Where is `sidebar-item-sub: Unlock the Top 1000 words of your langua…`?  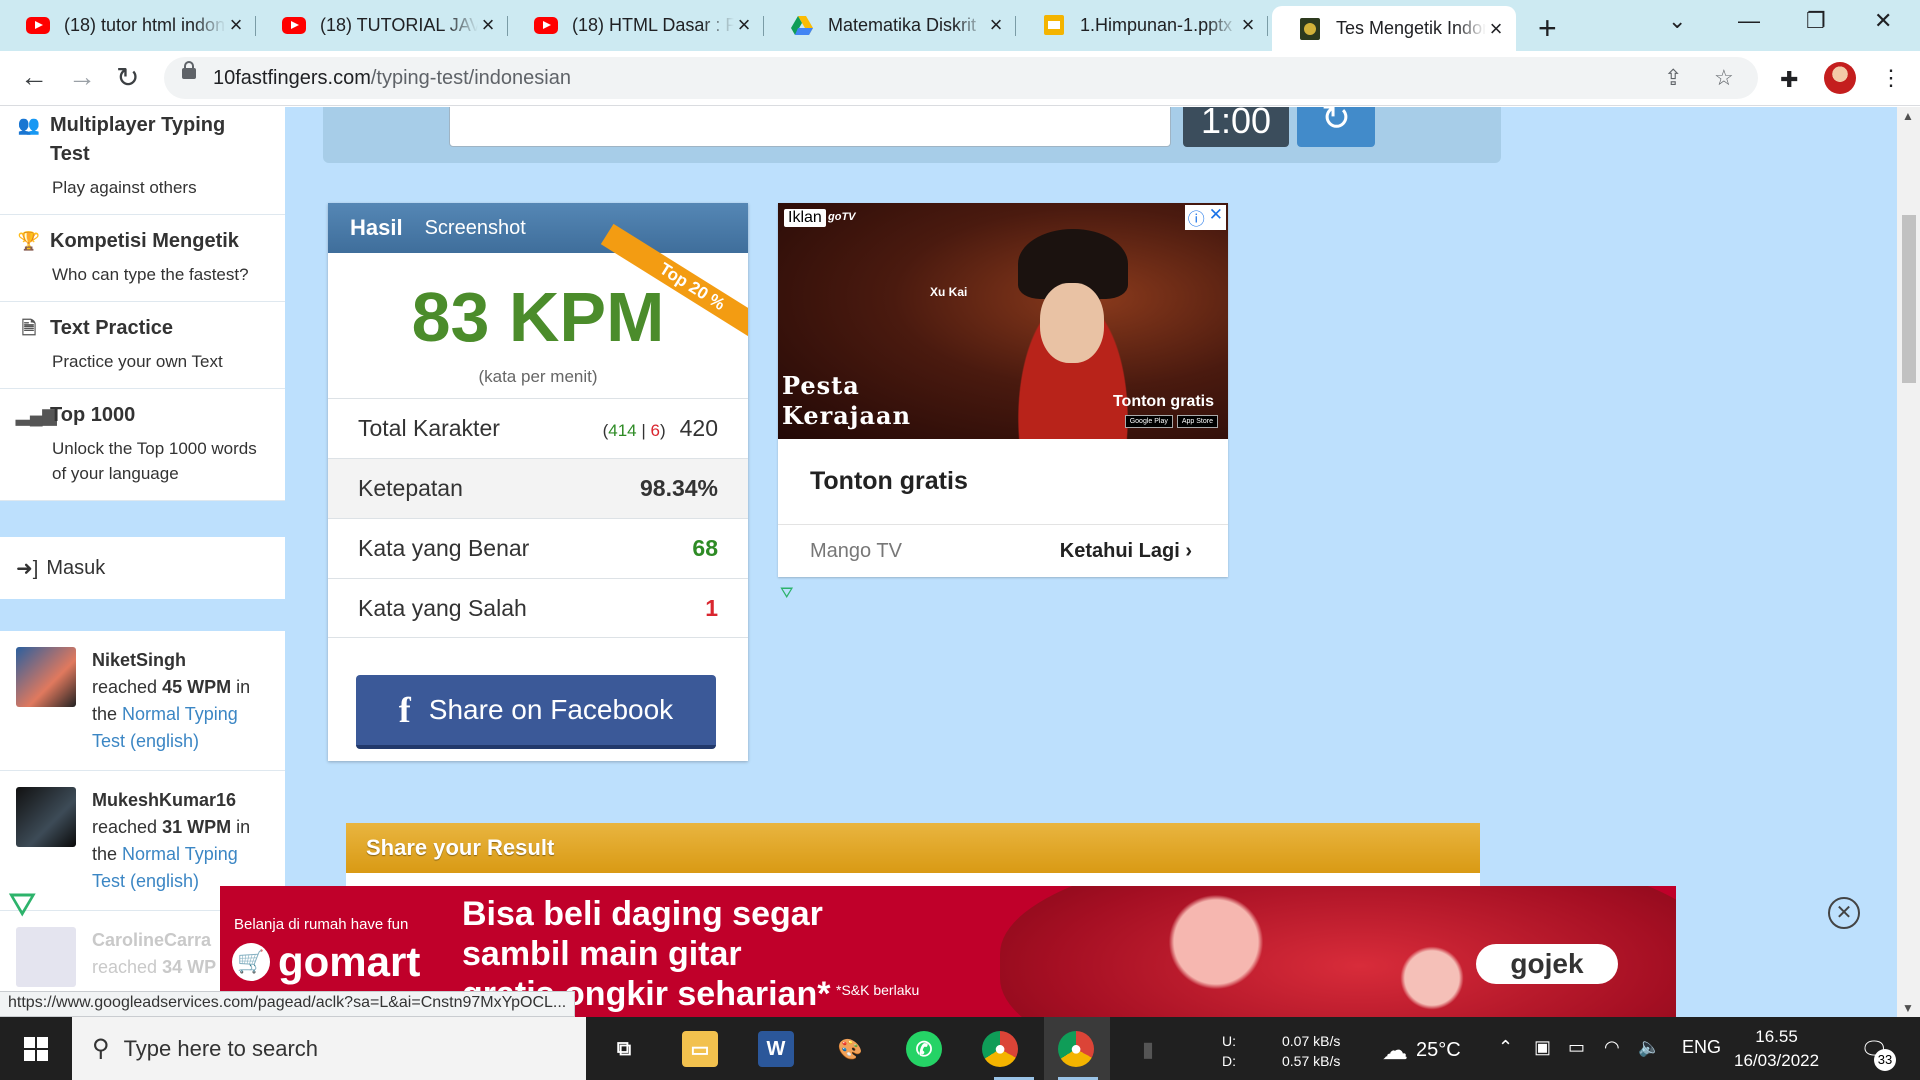 sidebar-item-sub: Unlock the Top 1000 words of your langua… is located at coordinates (154, 461).